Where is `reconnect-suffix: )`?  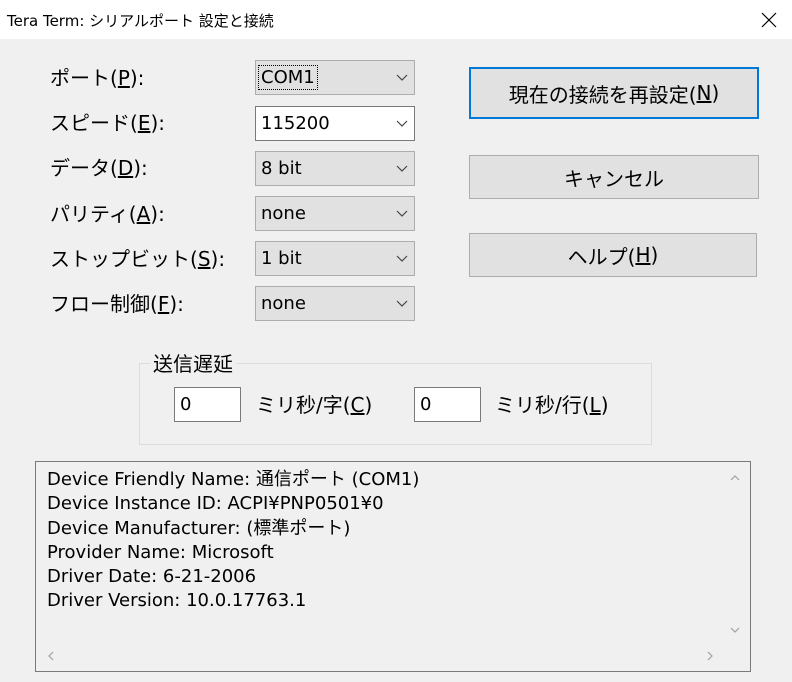
reconnect-suffix: ) is located at coordinates (715, 93).